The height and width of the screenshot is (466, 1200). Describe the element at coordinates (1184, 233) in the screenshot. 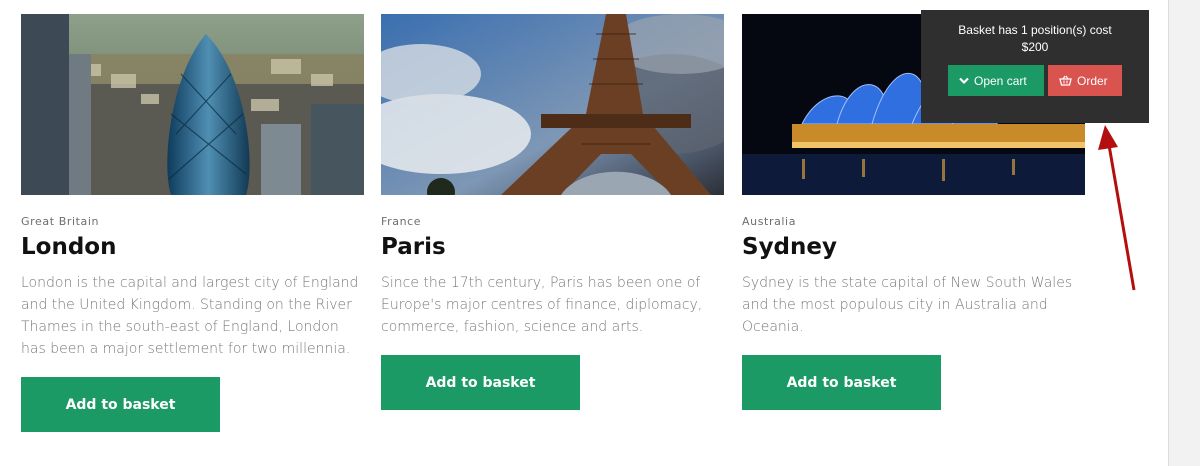

I see `scrollbar` at that location.